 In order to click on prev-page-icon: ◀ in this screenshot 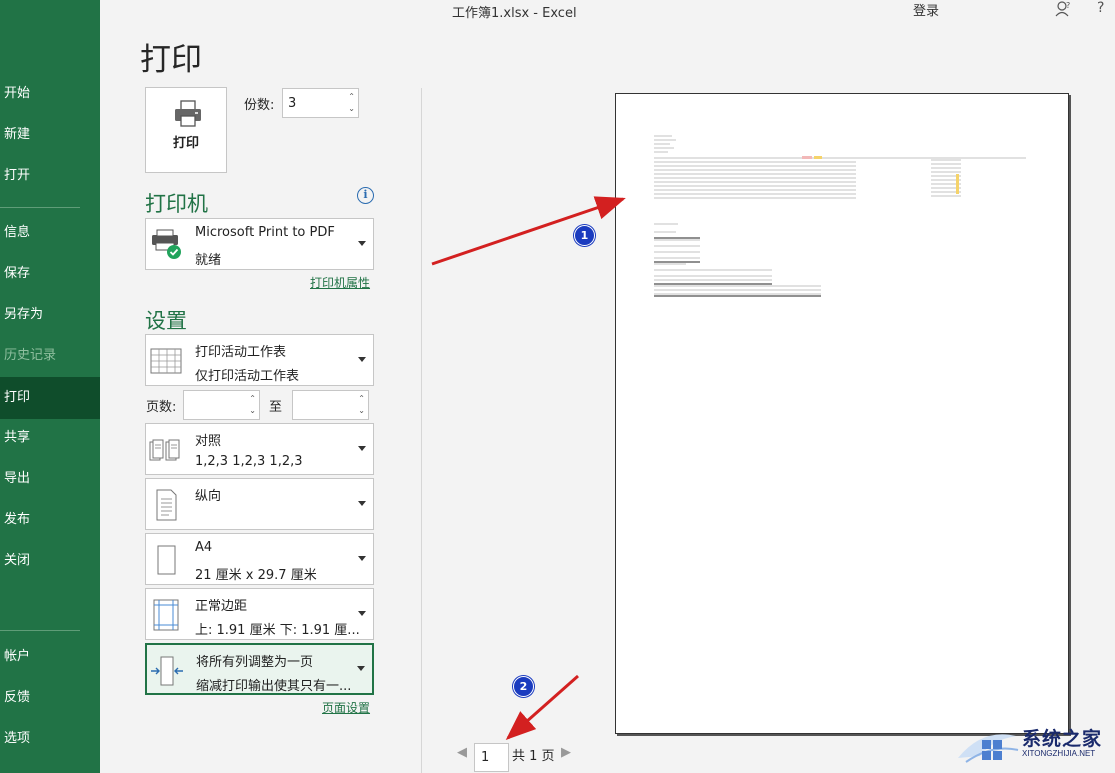, I will do `click(462, 752)`.